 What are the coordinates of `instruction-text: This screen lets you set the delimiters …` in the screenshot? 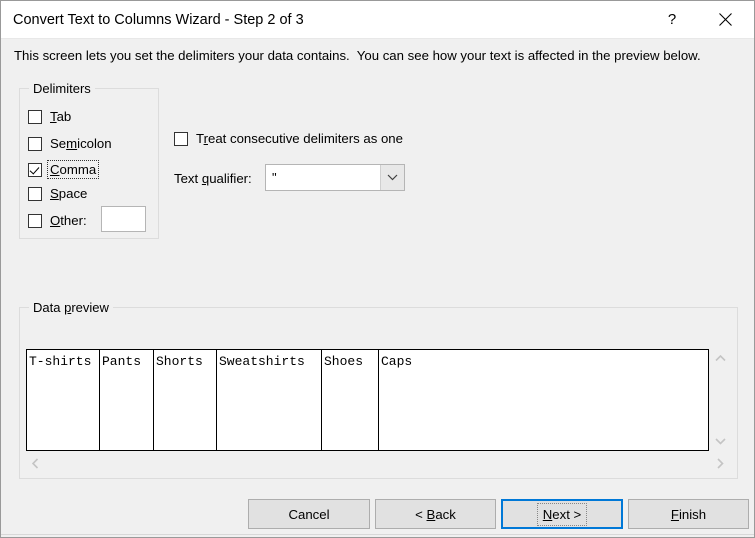 It's located at (357, 55).